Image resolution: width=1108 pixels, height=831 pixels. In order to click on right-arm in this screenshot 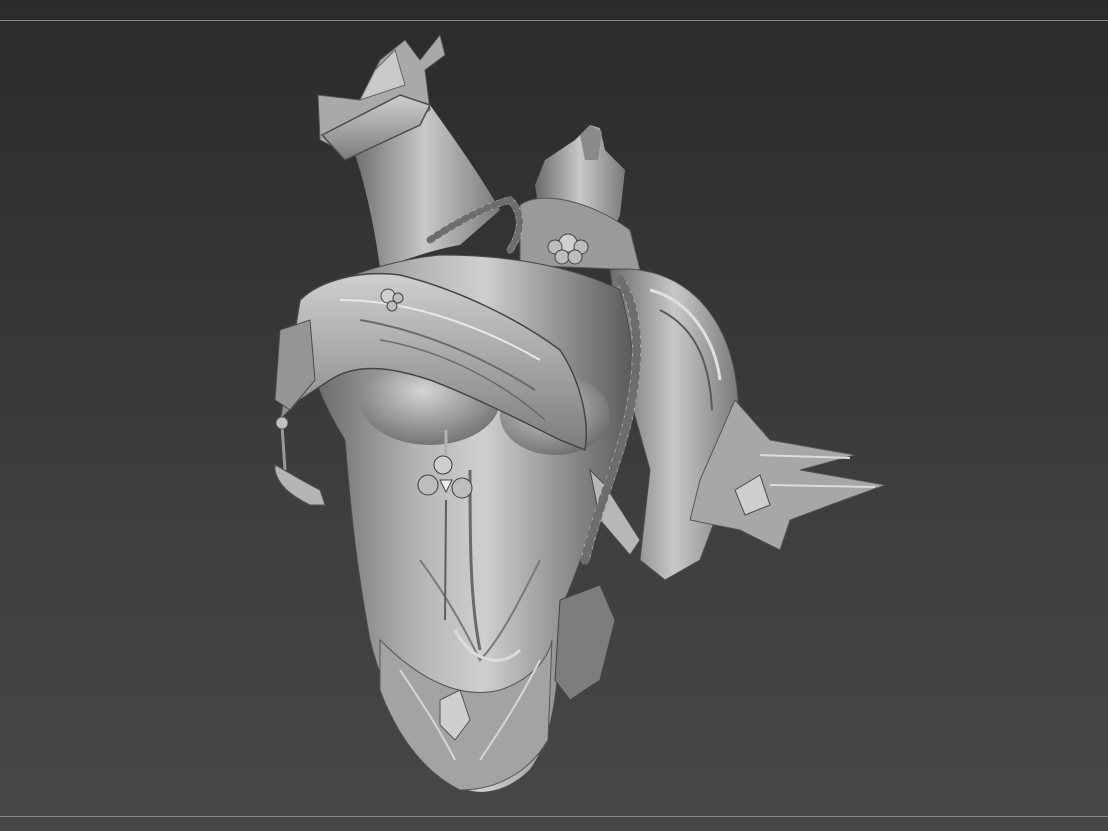, I will do `click(748, 424)`.